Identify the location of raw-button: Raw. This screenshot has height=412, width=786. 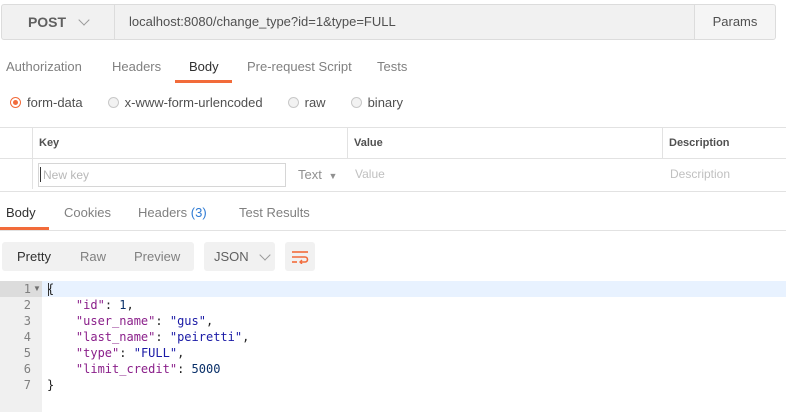
(93, 256).